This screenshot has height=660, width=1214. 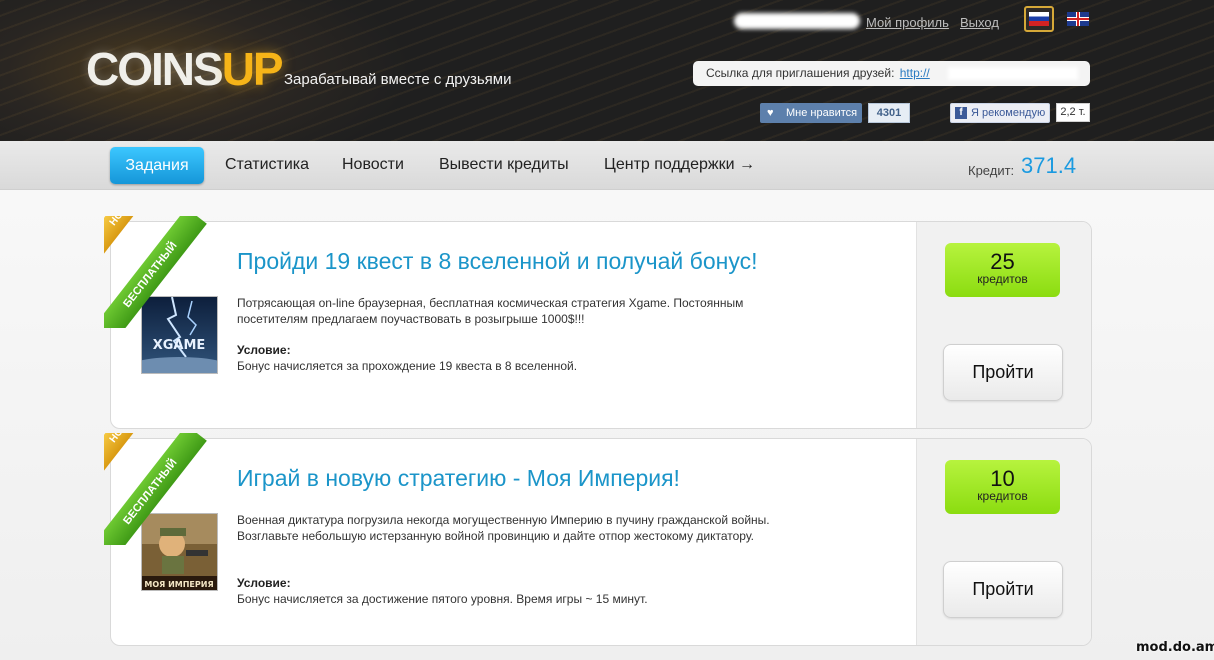 What do you see at coordinates (267, 165) in the screenshot?
I see `nav-item-statistics: Статистика` at bounding box center [267, 165].